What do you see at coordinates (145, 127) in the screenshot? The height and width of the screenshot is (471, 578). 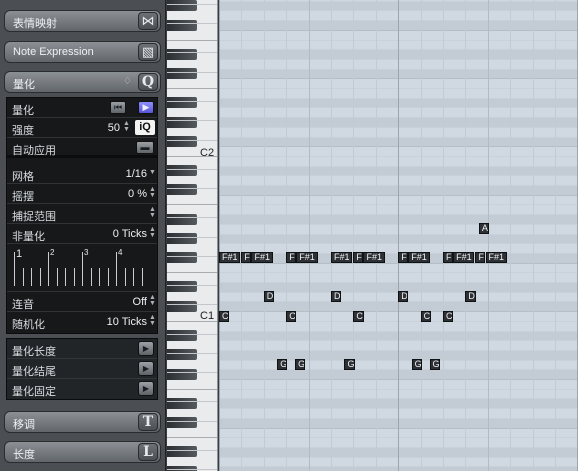 I see `iq-toggle-button: iQ` at bounding box center [145, 127].